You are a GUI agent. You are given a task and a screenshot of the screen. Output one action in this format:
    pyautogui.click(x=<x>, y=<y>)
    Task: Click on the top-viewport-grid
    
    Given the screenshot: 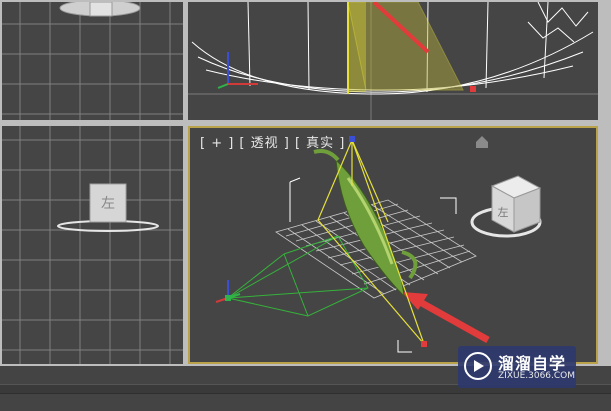 What is the action you would take?
    pyautogui.click(x=92, y=61)
    